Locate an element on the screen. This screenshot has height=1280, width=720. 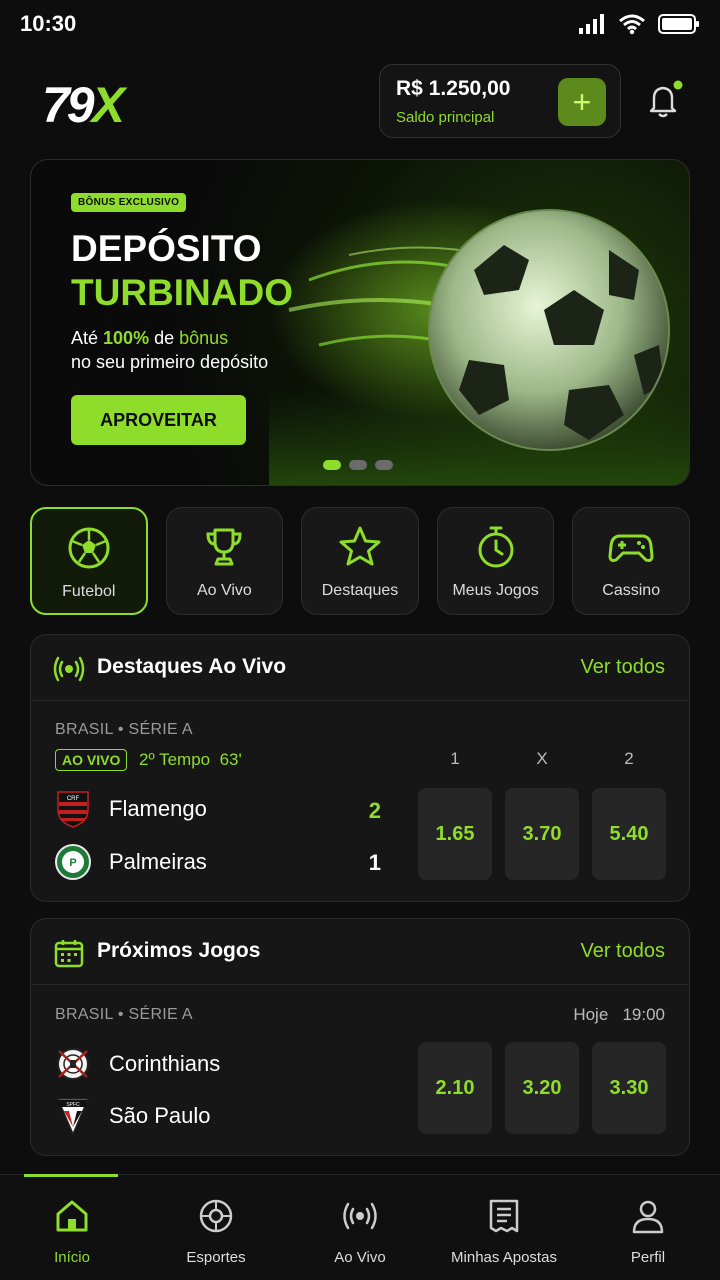
team-row-home: CRF Flamengo is located at coordinates (131, 809).